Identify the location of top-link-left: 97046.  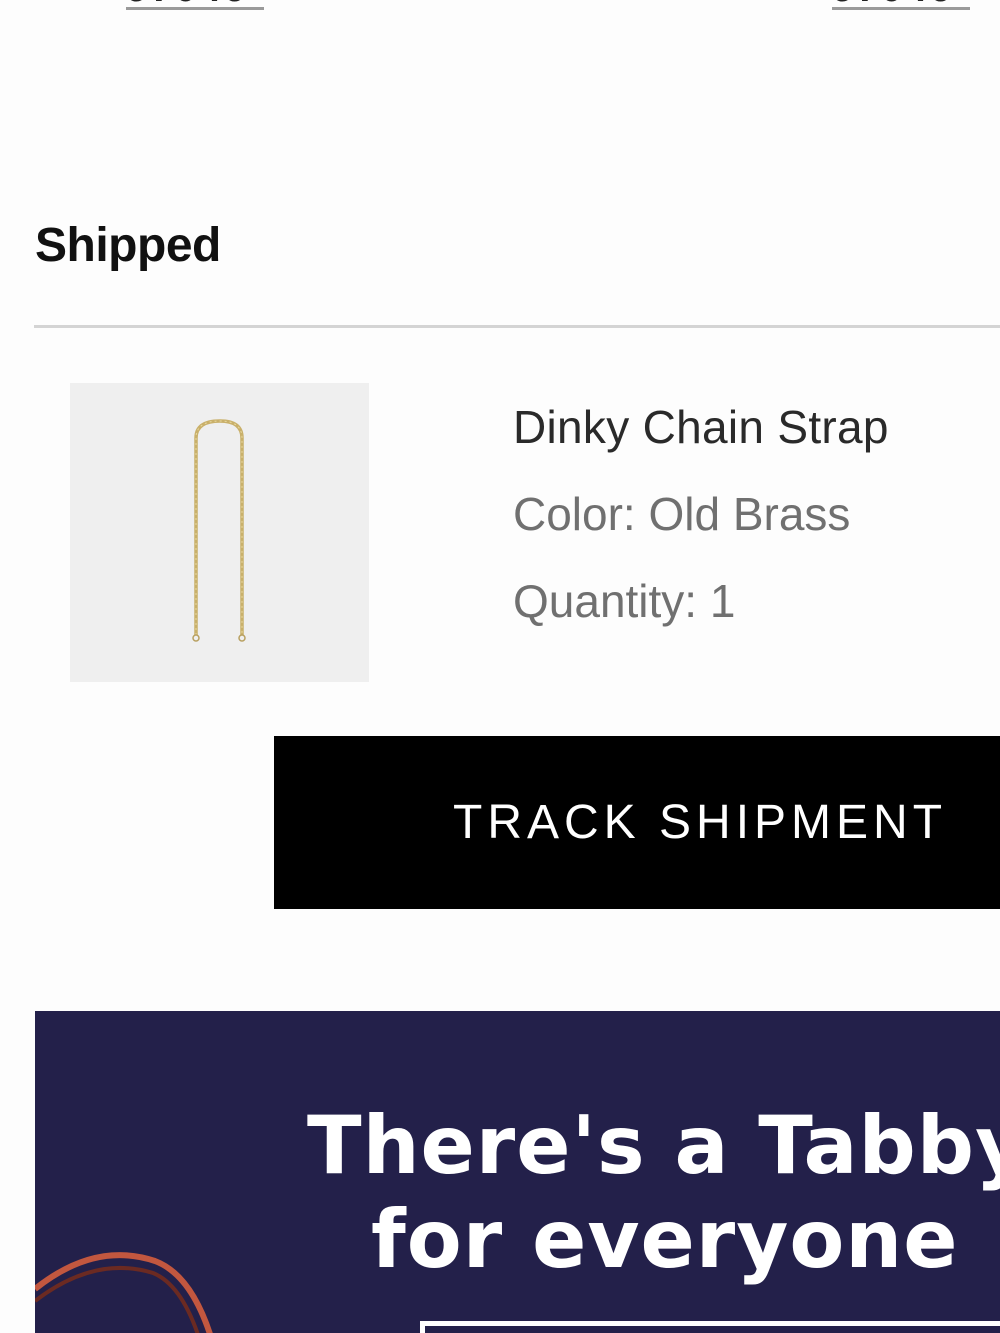
(195, 5).